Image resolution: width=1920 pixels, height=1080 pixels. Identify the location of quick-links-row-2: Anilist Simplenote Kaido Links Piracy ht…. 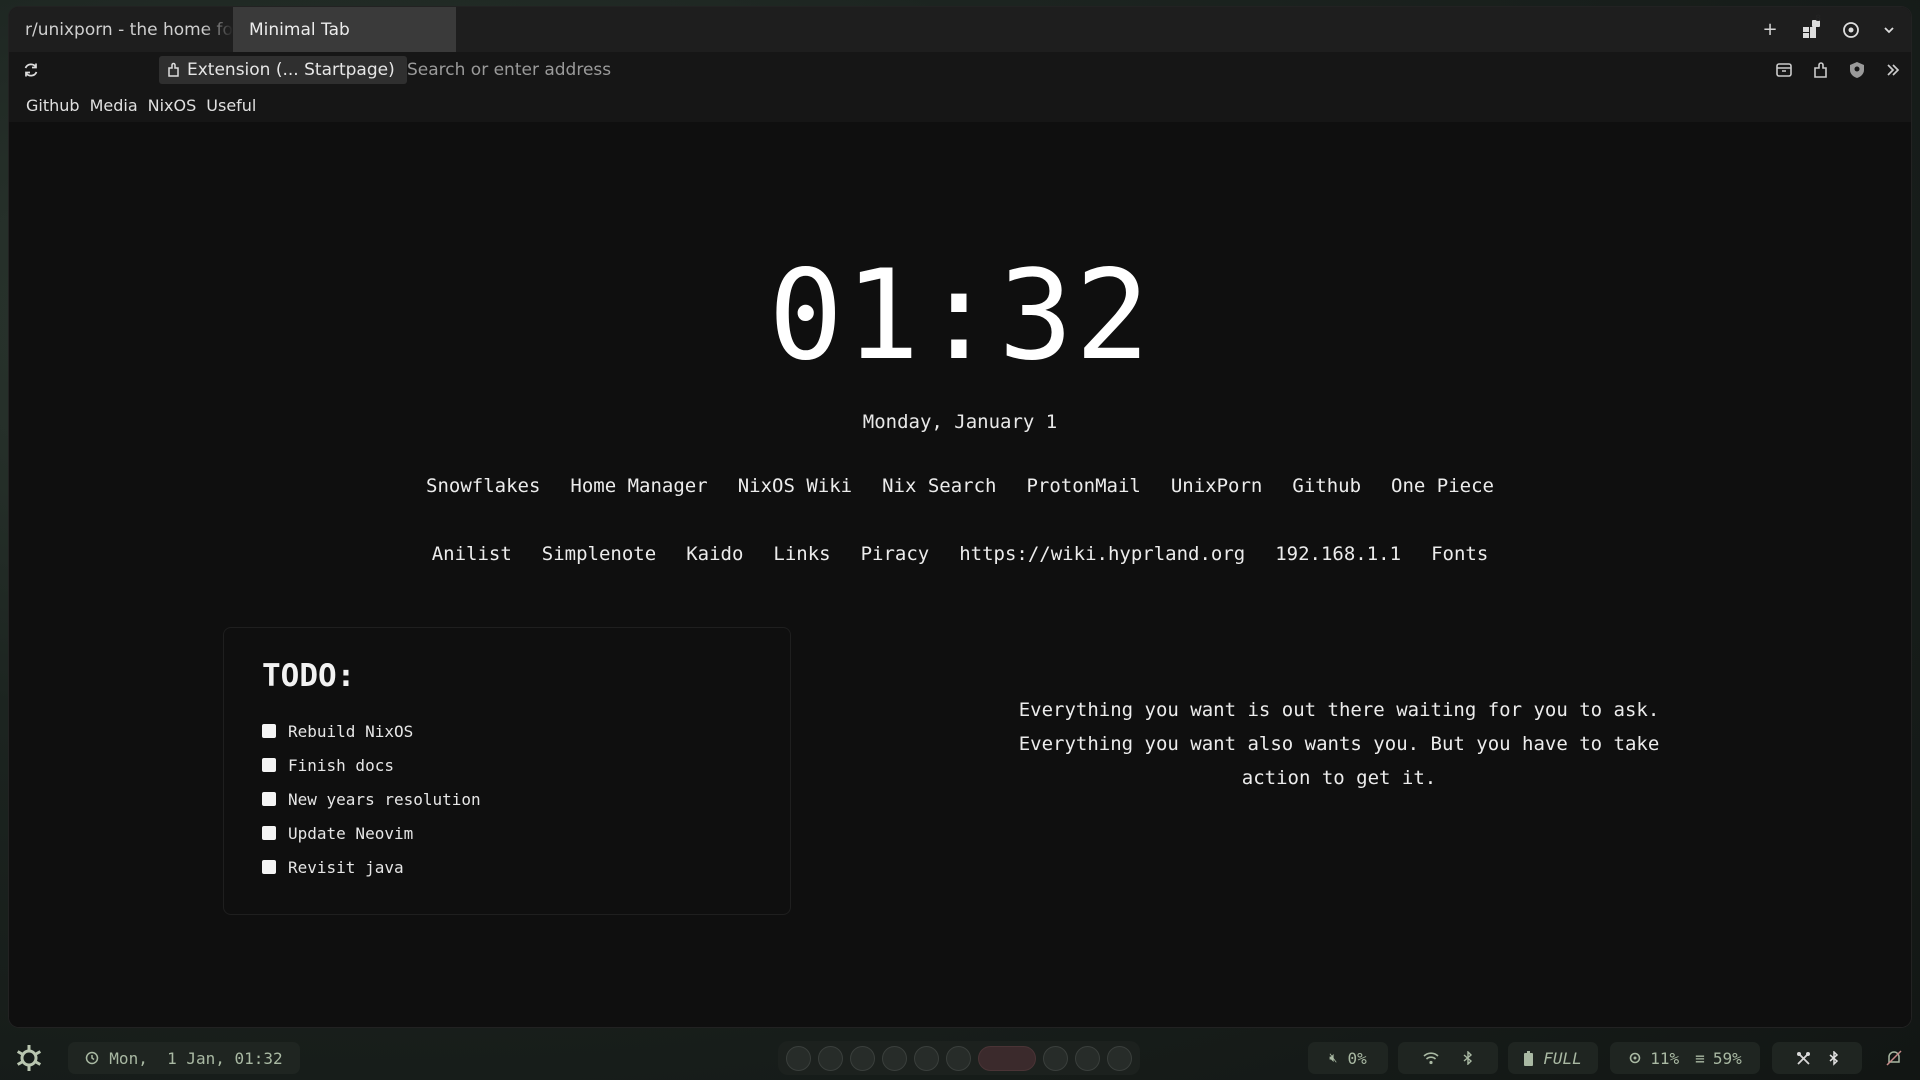
(960, 554).